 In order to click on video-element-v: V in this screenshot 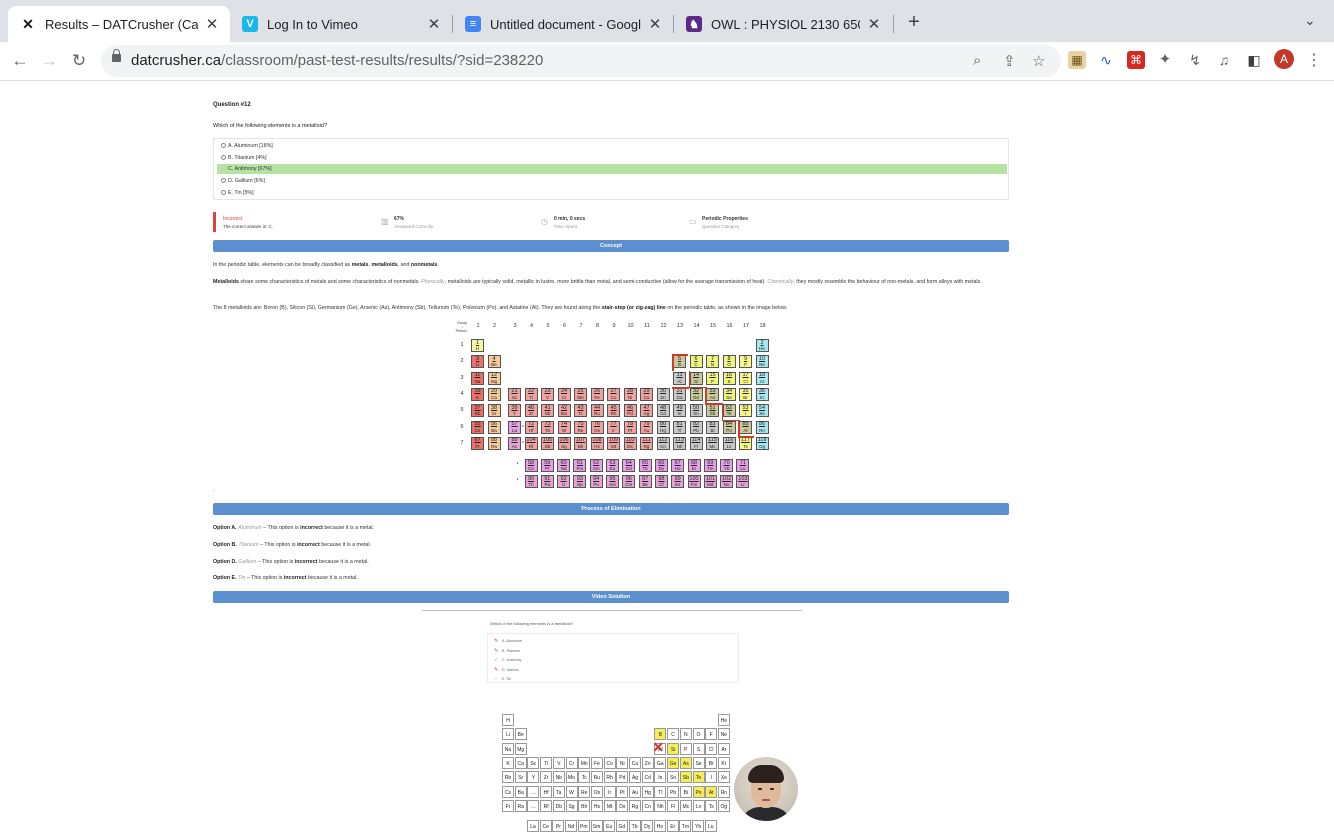, I will do `click(558, 762)`.